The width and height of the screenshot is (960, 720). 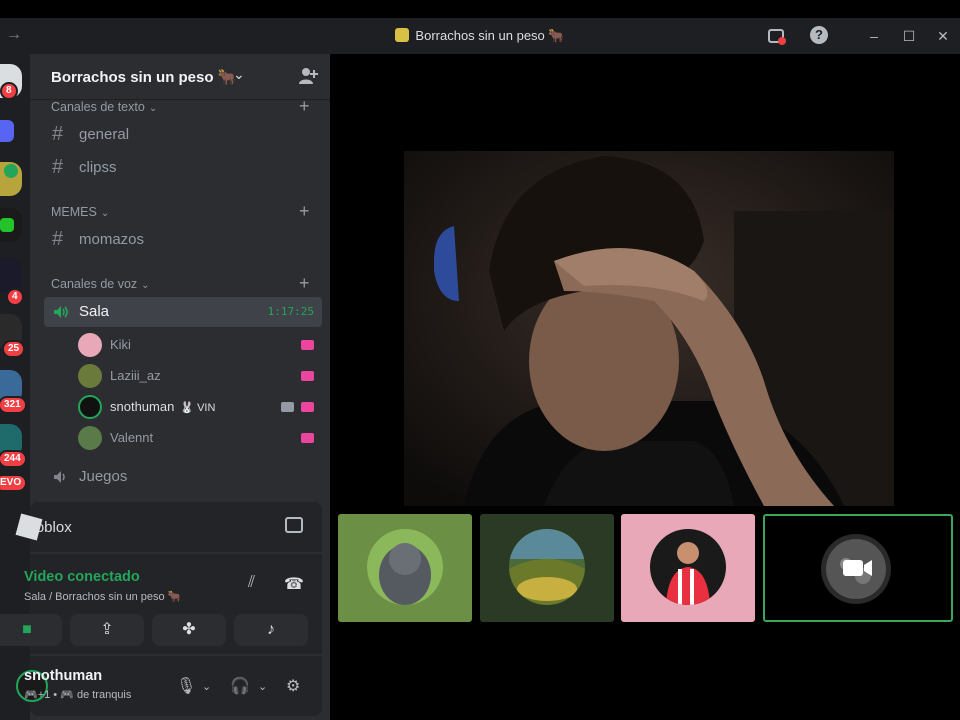 What do you see at coordinates (200, 438) in the screenshot?
I see `voice-user: Valennt` at bounding box center [200, 438].